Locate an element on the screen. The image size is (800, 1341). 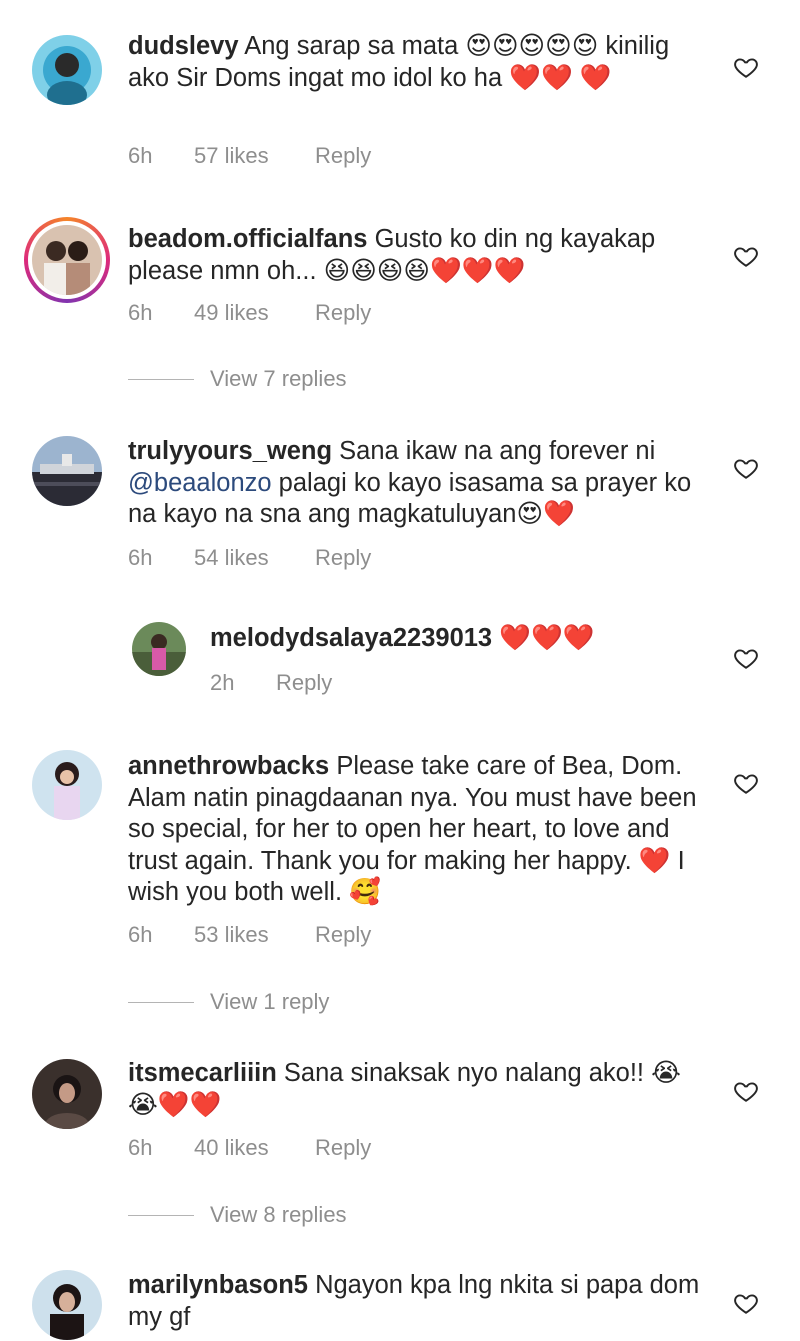
comment-likes: 53 likes is located at coordinates (254, 935).